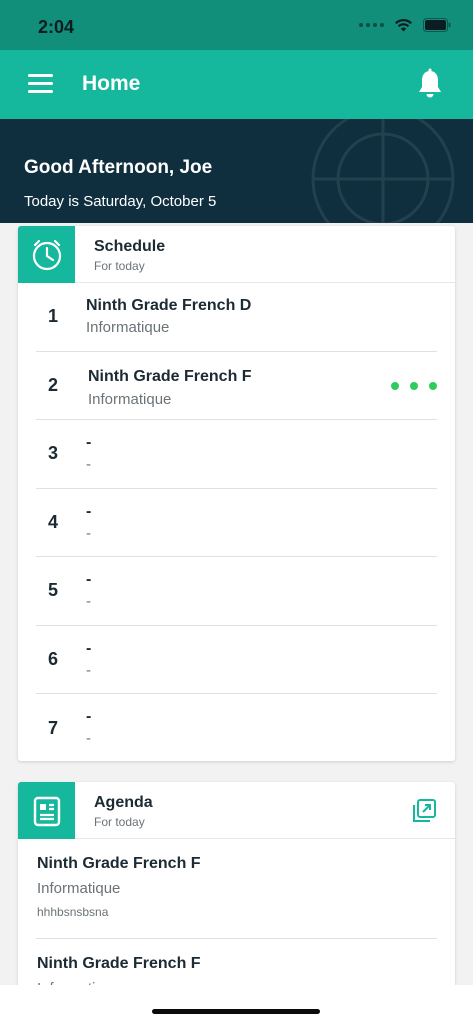 This screenshot has width=473, height=1024. What do you see at coordinates (236, 810) in the screenshot?
I see `agenda-card-header: Agenda For today` at bounding box center [236, 810].